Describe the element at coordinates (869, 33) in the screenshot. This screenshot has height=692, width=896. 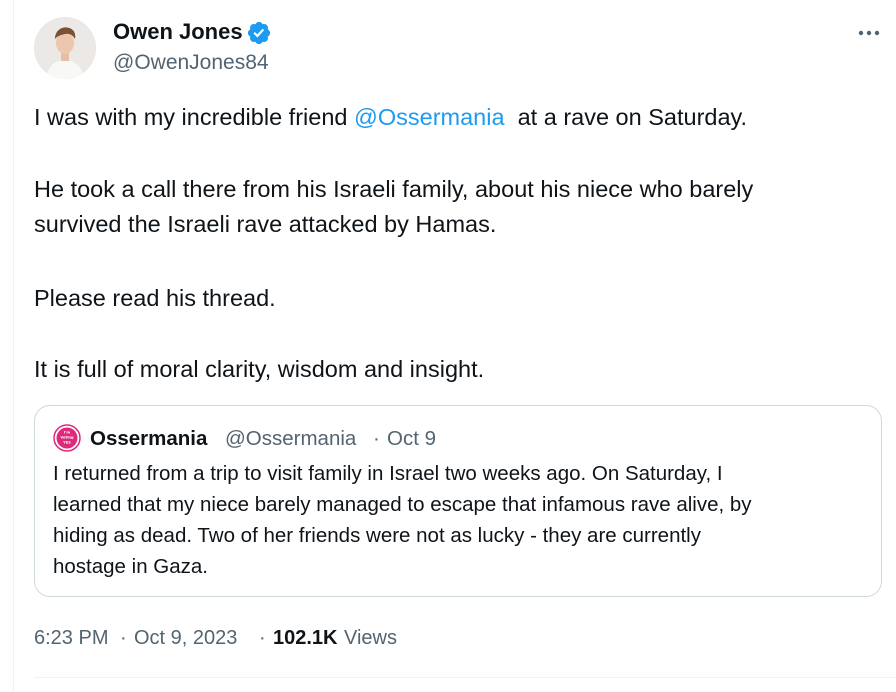
I see `more-options-icon` at that location.